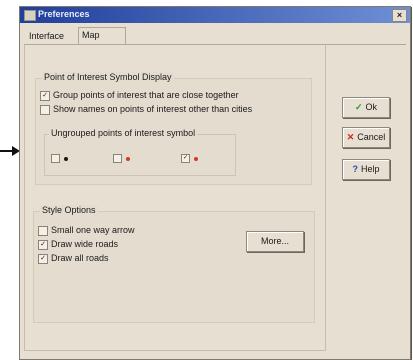 Image resolution: width=413 pixels, height=360 pixels. I want to click on cancel-button: ✕ Cancel, so click(366, 137).